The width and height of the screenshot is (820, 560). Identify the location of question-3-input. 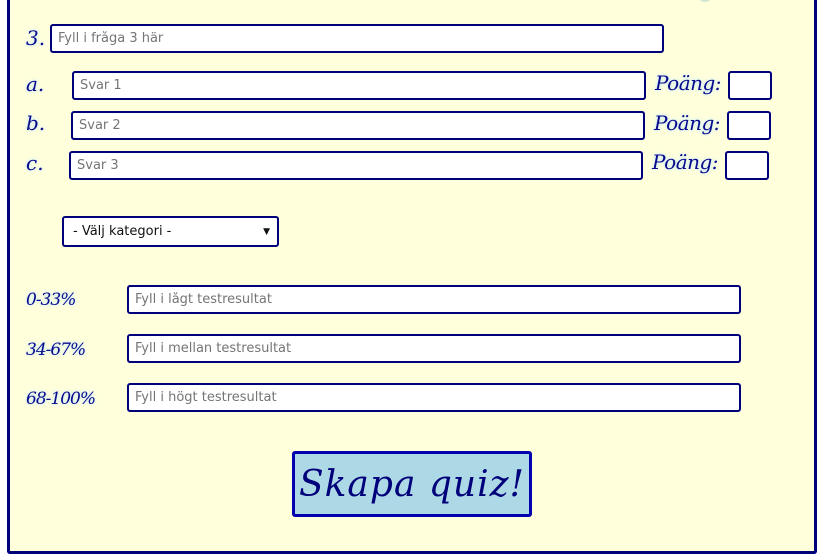
(357, 38).